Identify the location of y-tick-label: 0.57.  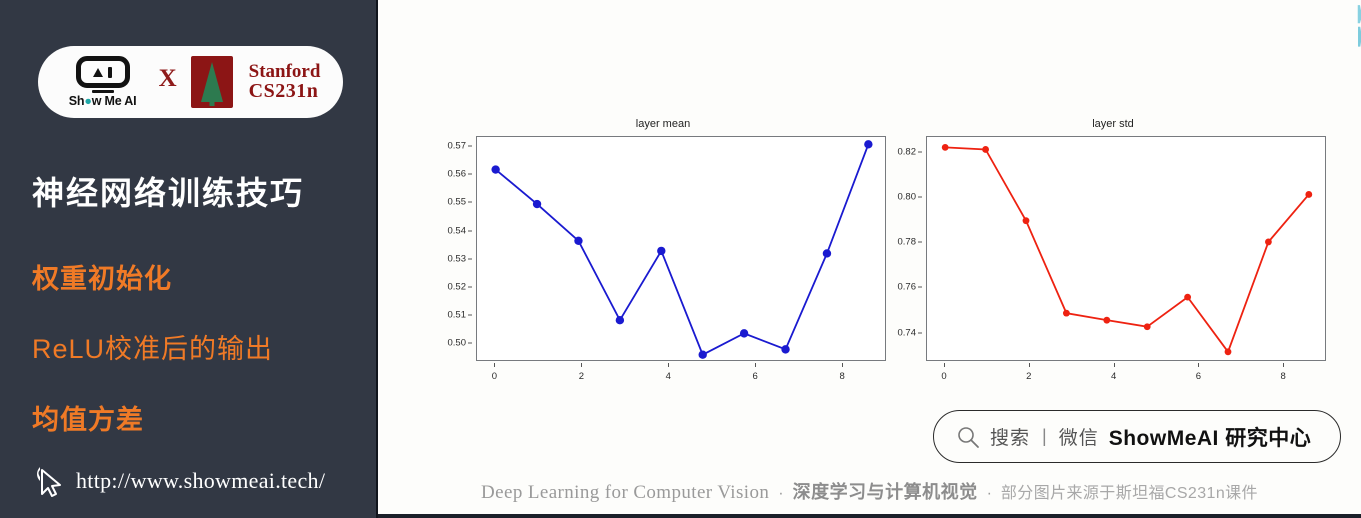
(457, 146).